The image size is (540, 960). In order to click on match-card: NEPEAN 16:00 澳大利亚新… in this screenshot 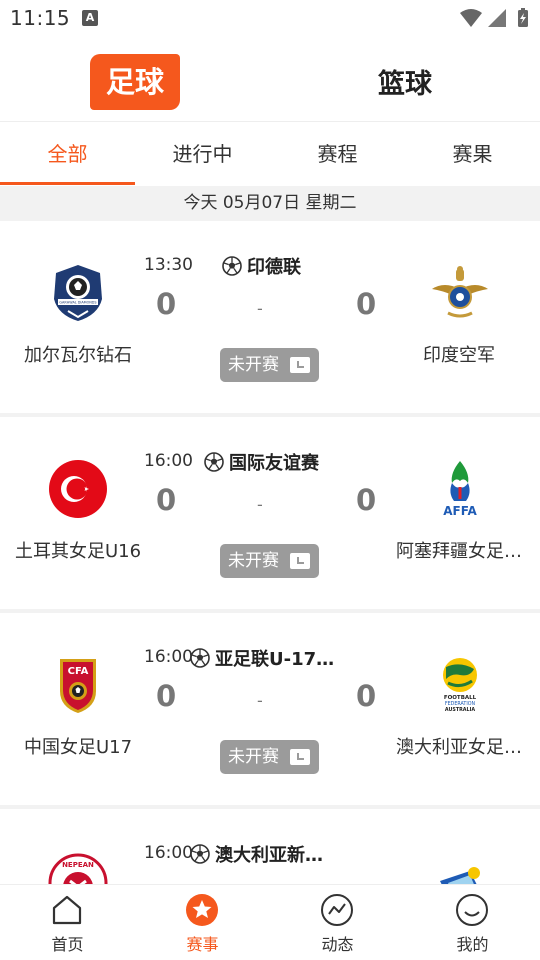, I will do `click(270, 846)`.